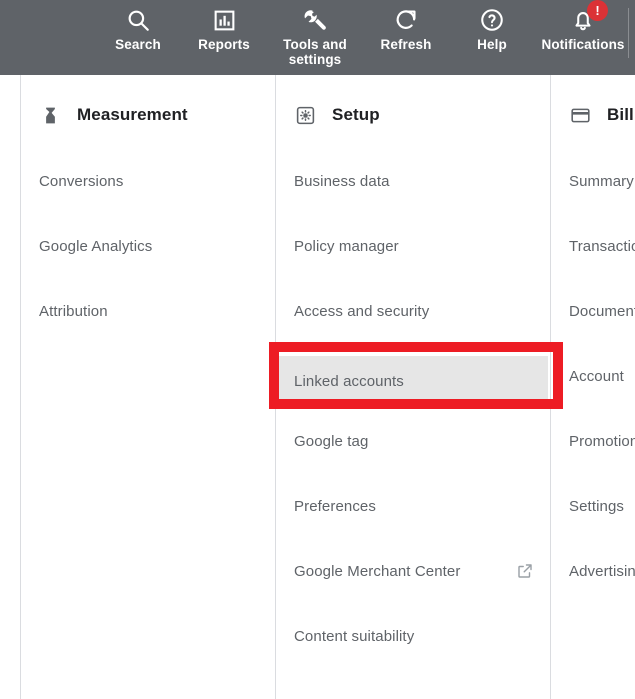  Describe the element at coordinates (73, 311) in the screenshot. I see `menu-item-label: Attribution` at that location.